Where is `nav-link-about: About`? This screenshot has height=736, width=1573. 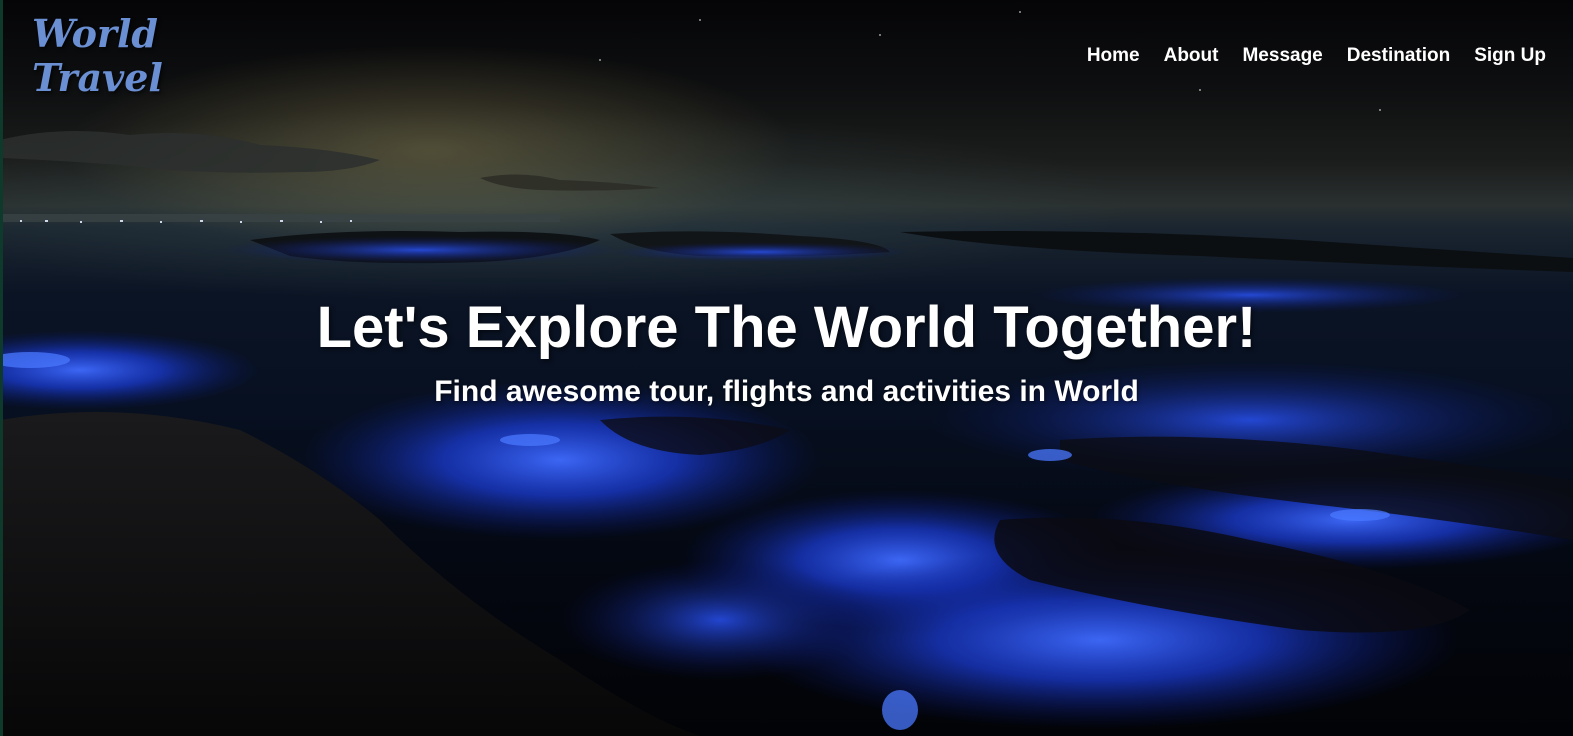 nav-link-about: About is located at coordinates (1191, 56).